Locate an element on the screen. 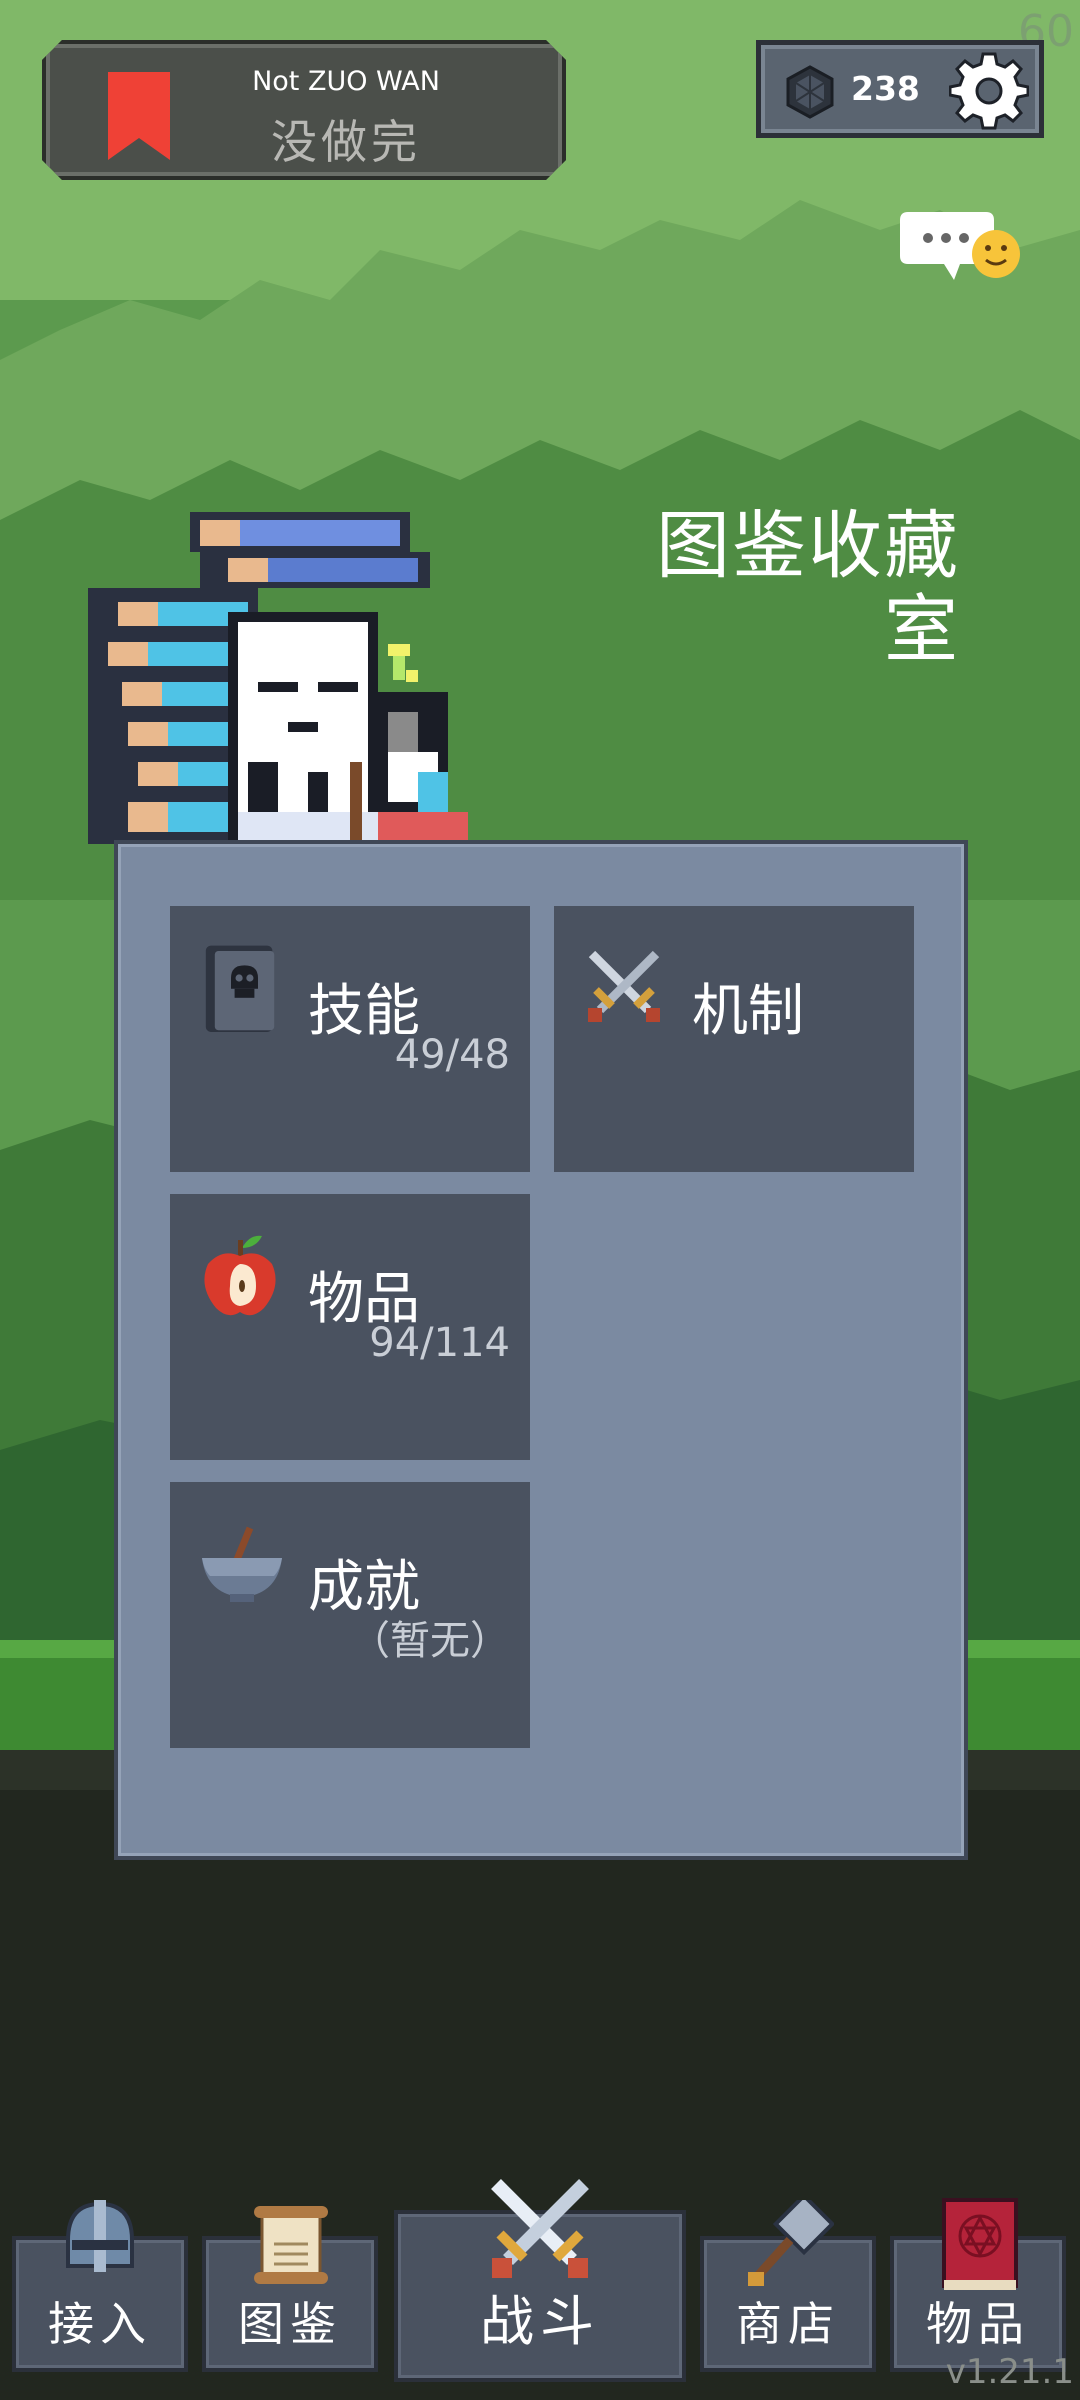 This screenshot has height=2400, width=1080. nav-shop-label: 商店 is located at coordinates (788, 2324).